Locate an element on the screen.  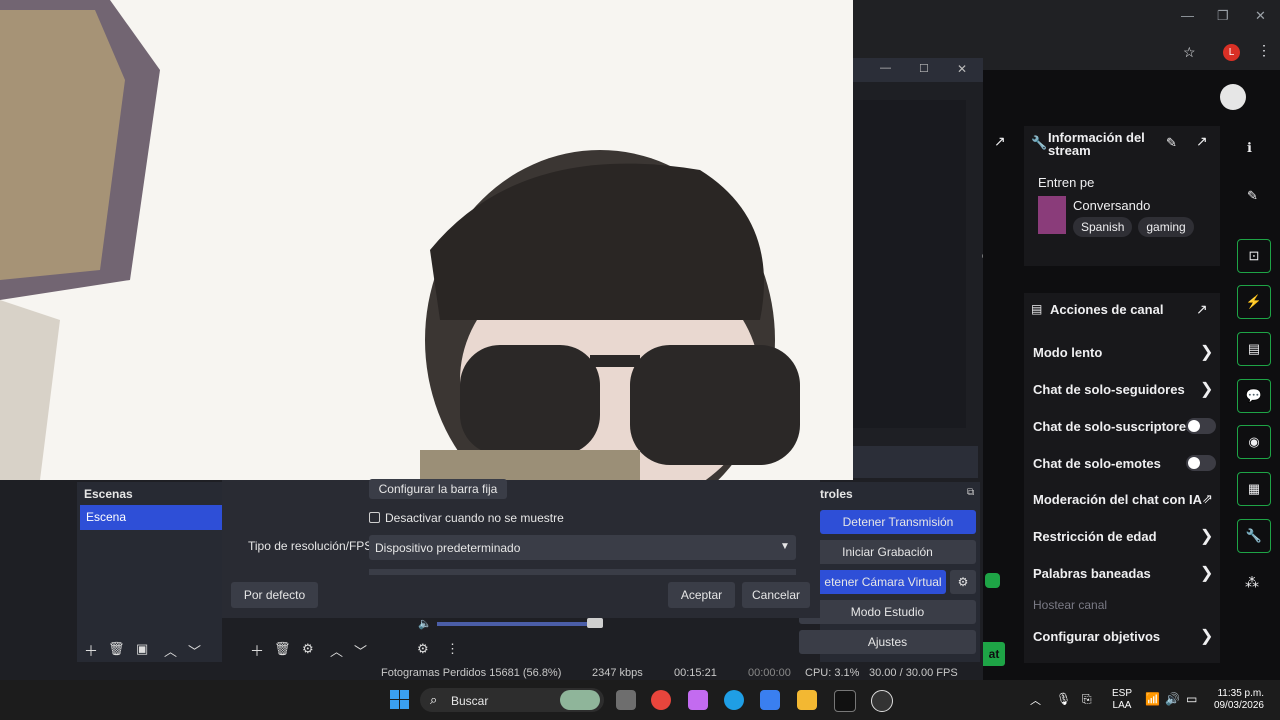
clip-icon: ⊡ is located at coordinates (1254, 256).